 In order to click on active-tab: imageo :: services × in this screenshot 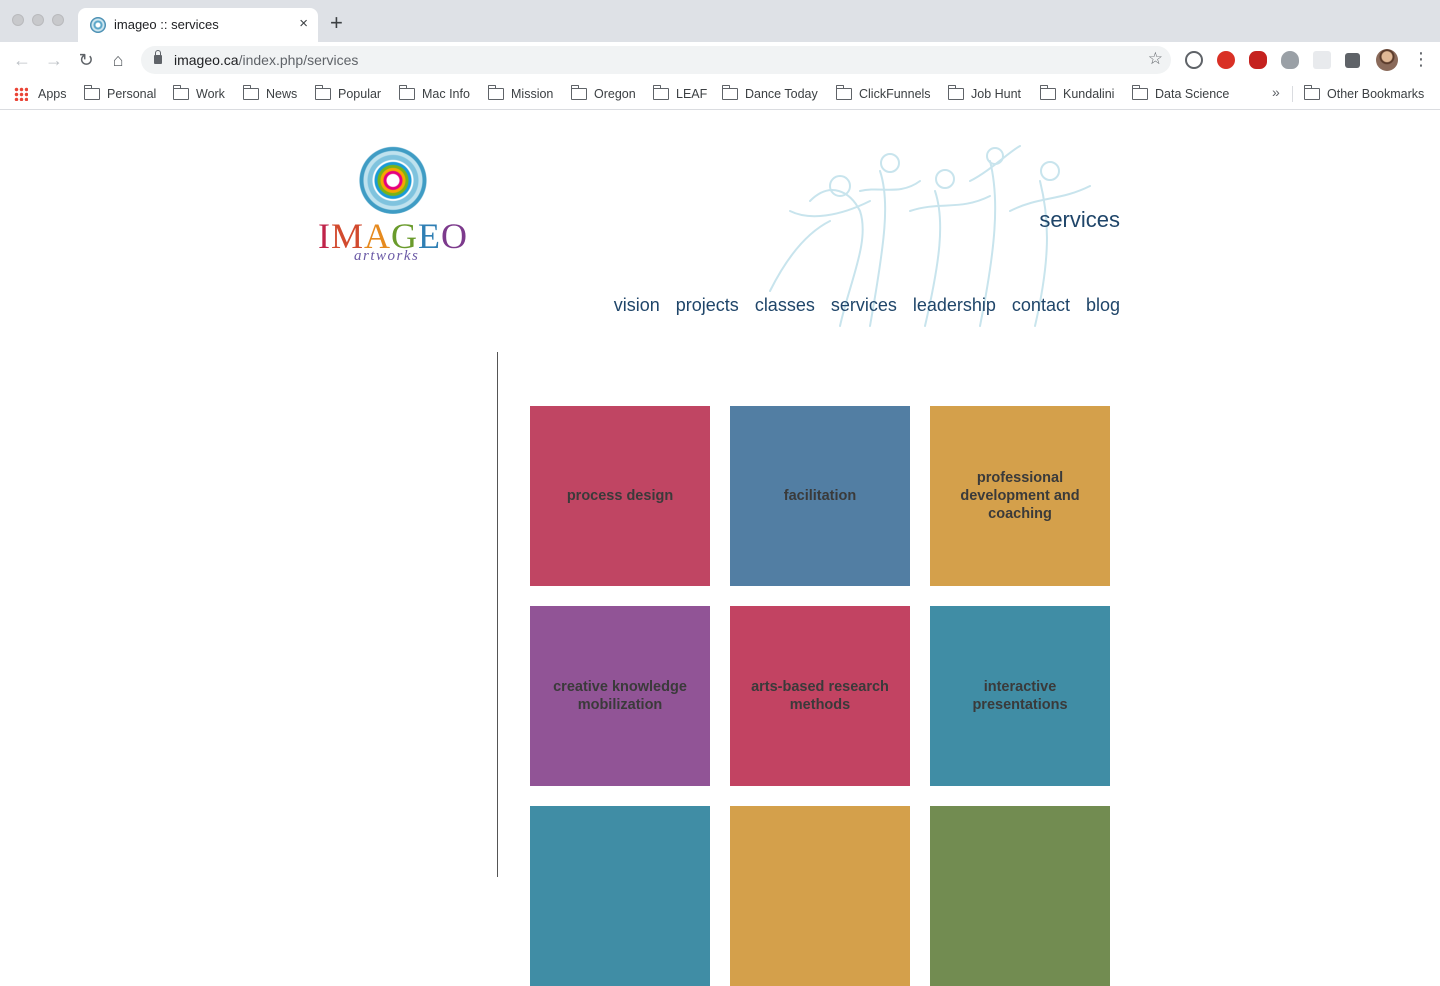, I will do `click(198, 25)`.